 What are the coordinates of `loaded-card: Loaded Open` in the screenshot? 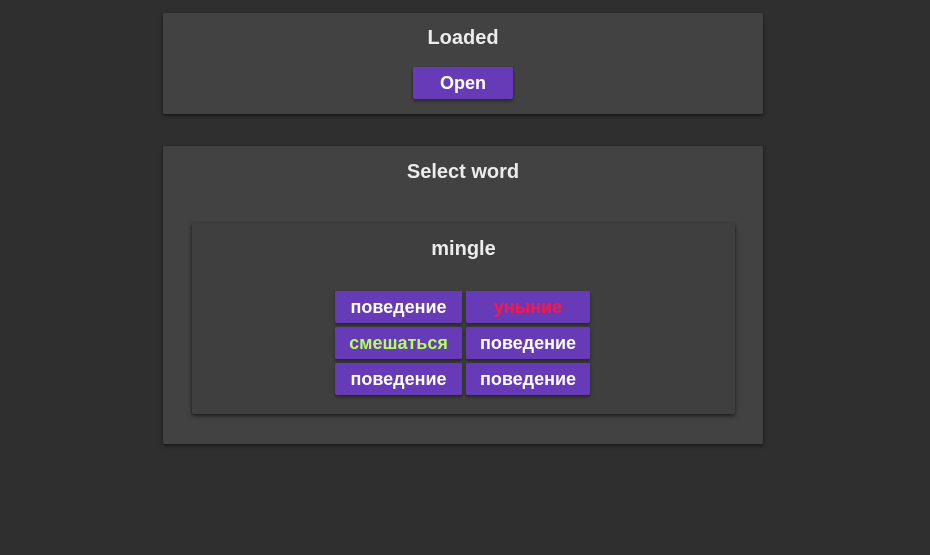 It's located at (463, 63).